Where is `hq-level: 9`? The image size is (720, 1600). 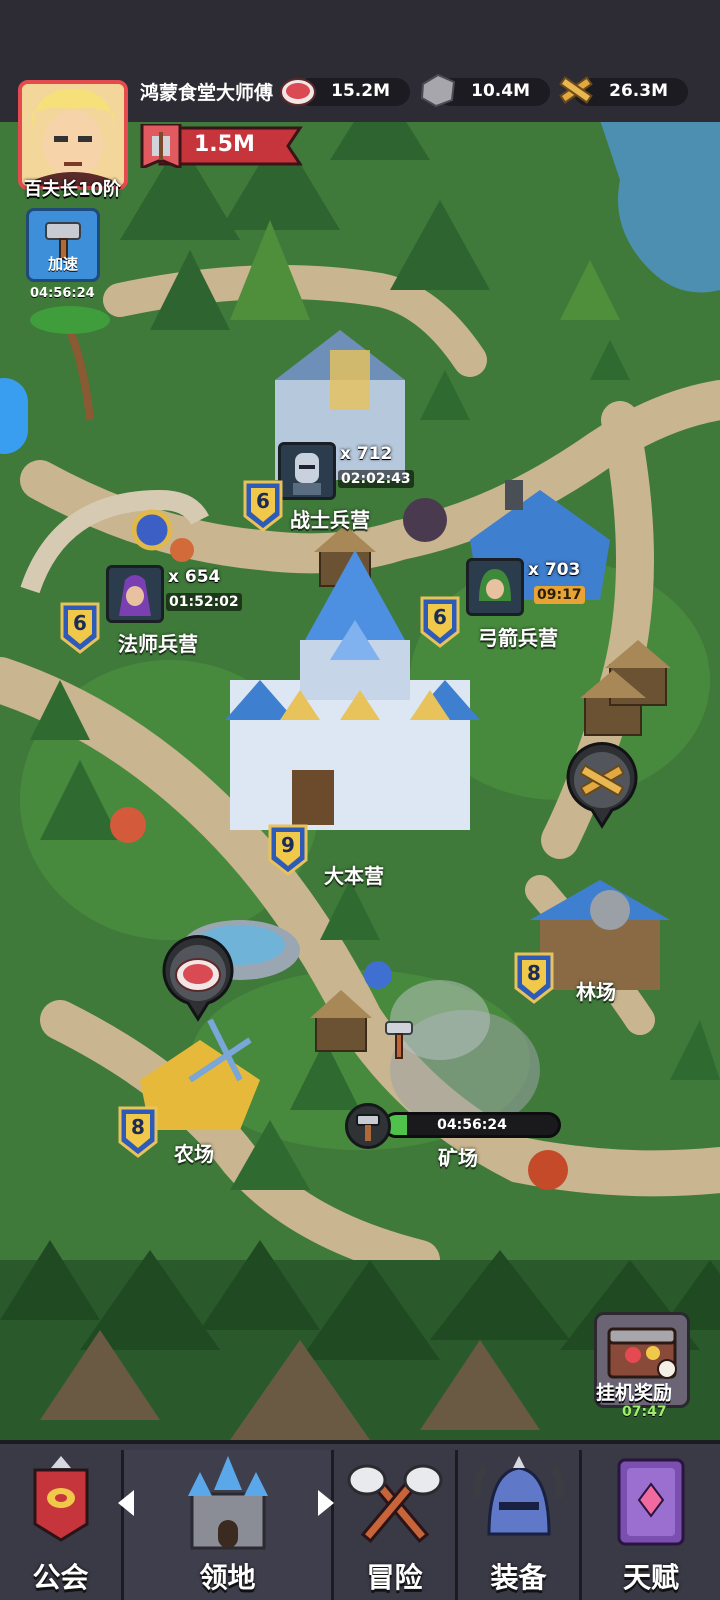 hq-level: 9 is located at coordinates (288, 845).